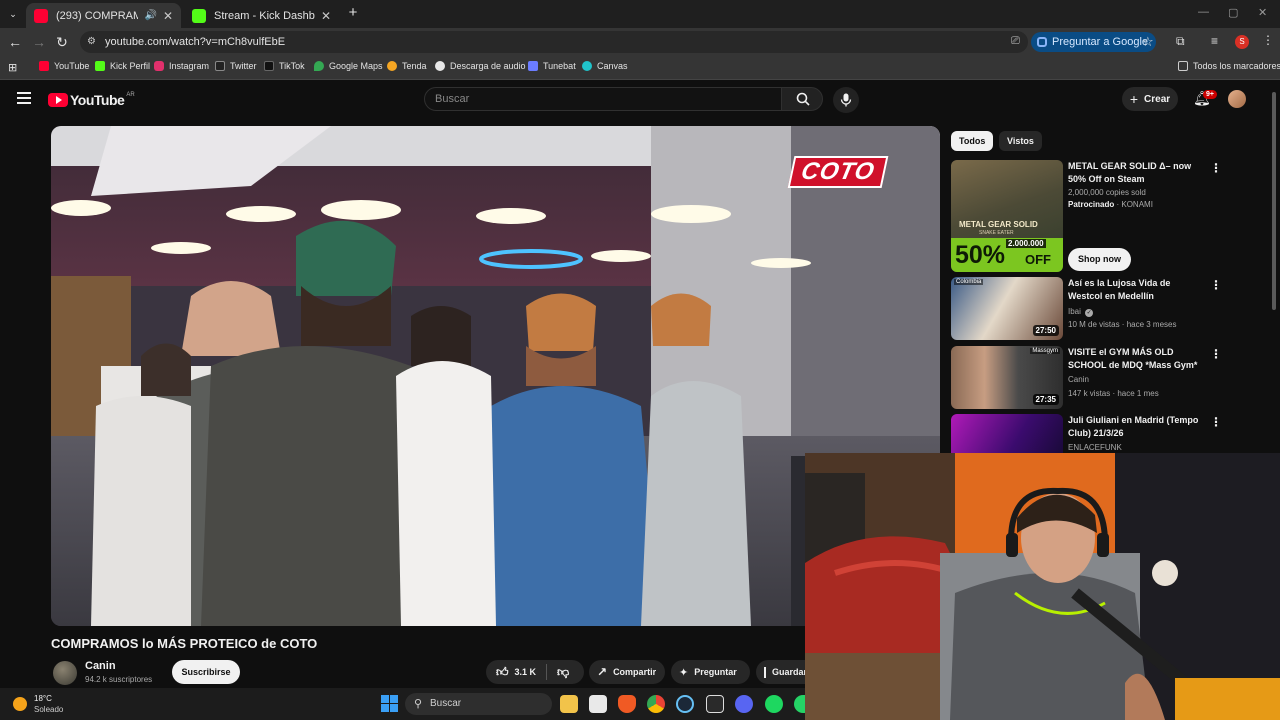 Image resolution: width=1280 pixels, height=720 pixels. Describe the element at coordinates (13, 14) in the screenshot. I see `tab-search-icon: ⌄` at that location.